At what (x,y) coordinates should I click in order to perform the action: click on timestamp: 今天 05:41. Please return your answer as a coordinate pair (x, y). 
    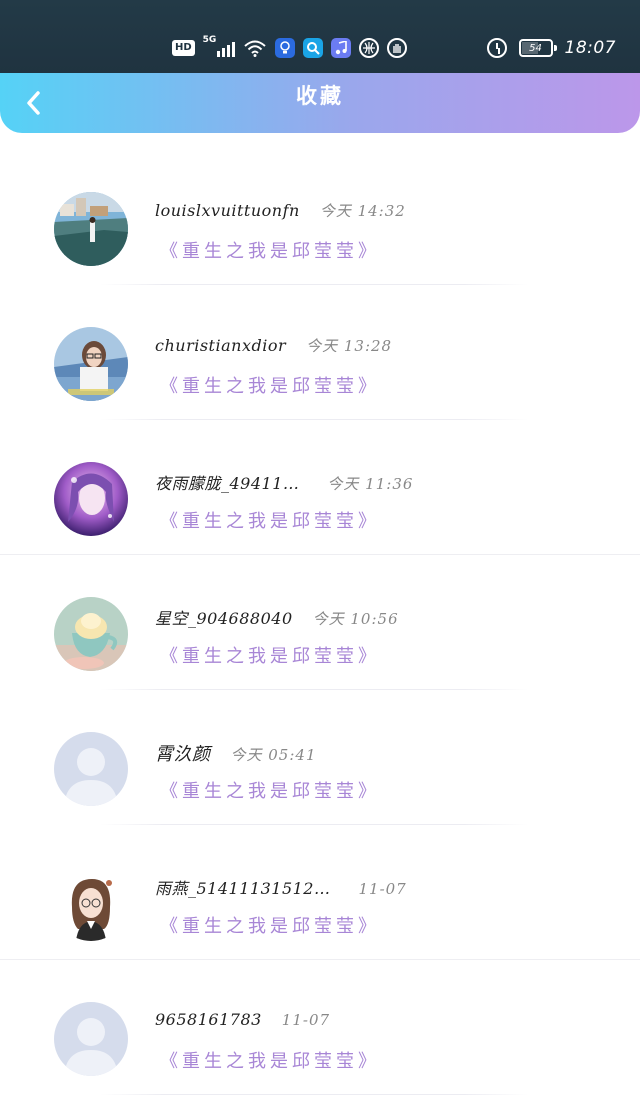
    Looking at the image, I should click on (273, 755).